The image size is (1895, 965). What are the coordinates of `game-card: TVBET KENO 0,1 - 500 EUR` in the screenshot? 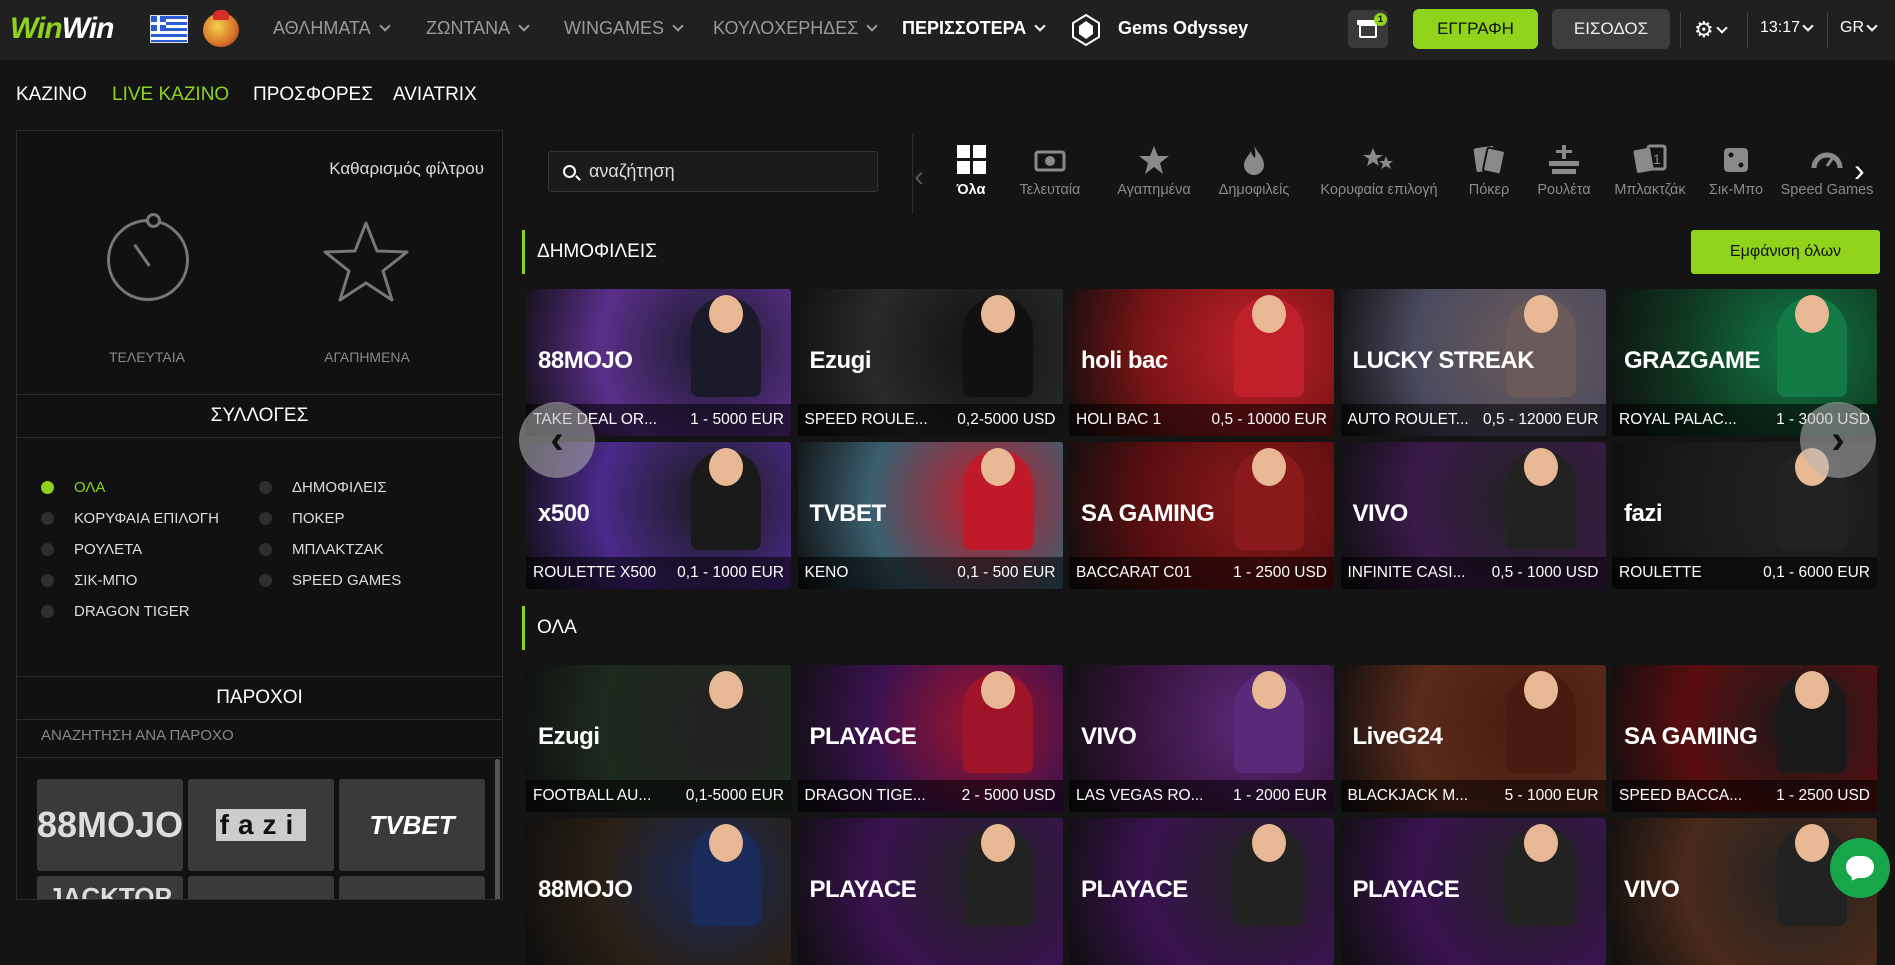 It's located at (930, 515).